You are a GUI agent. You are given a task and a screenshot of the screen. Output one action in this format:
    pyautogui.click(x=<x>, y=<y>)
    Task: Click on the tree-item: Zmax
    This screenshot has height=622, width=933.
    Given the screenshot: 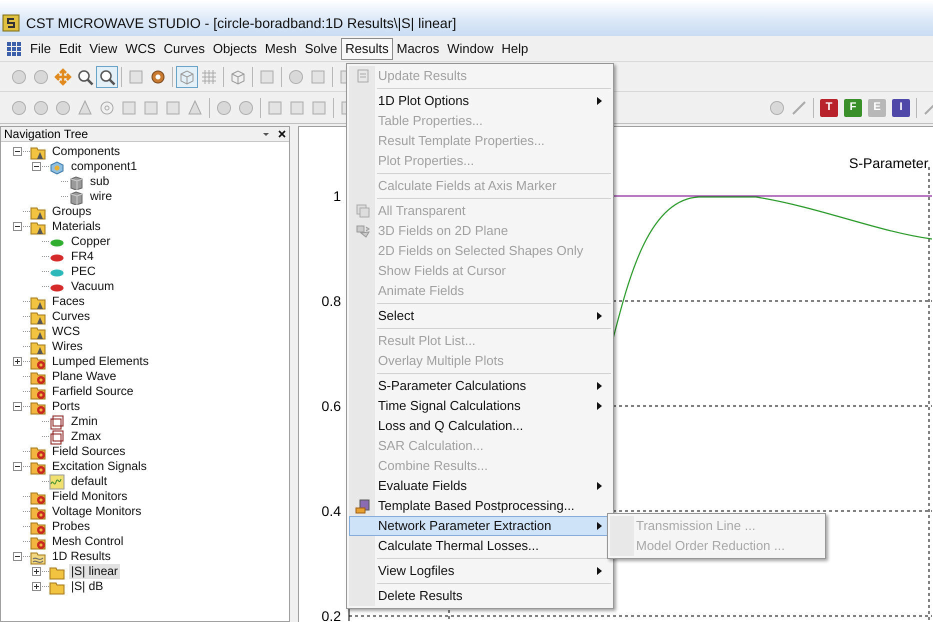 What is the action you would take?
    pyautogui.click(x=86, y=436)
    